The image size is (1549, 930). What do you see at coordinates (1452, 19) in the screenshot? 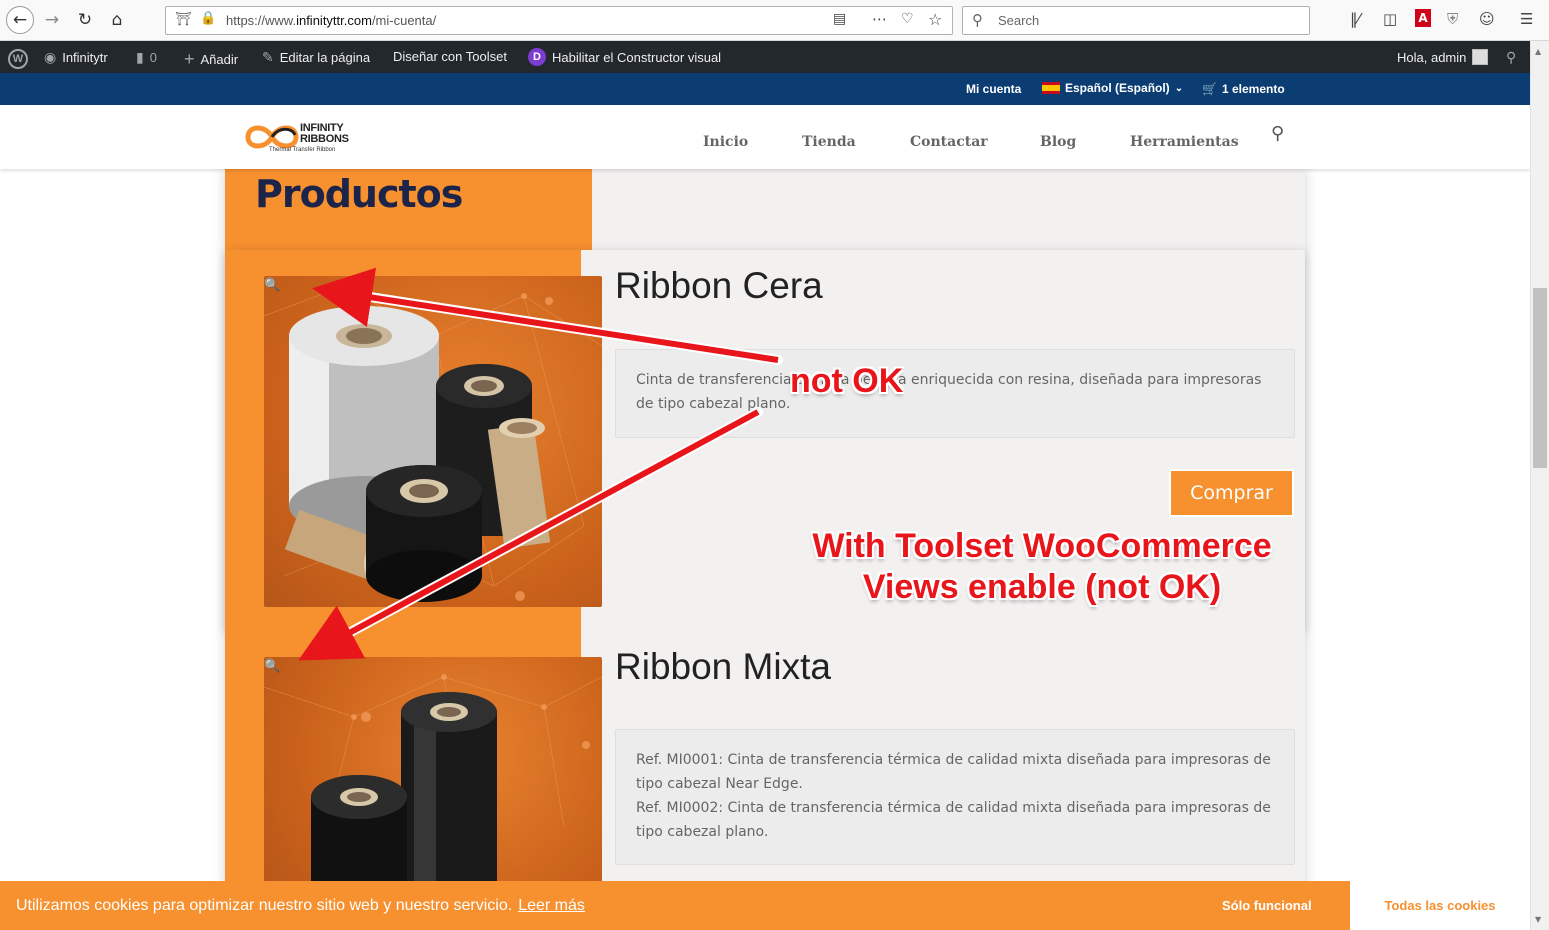
I see `extension-shield-icon: ⛨` at bounding box center [1452, 19].